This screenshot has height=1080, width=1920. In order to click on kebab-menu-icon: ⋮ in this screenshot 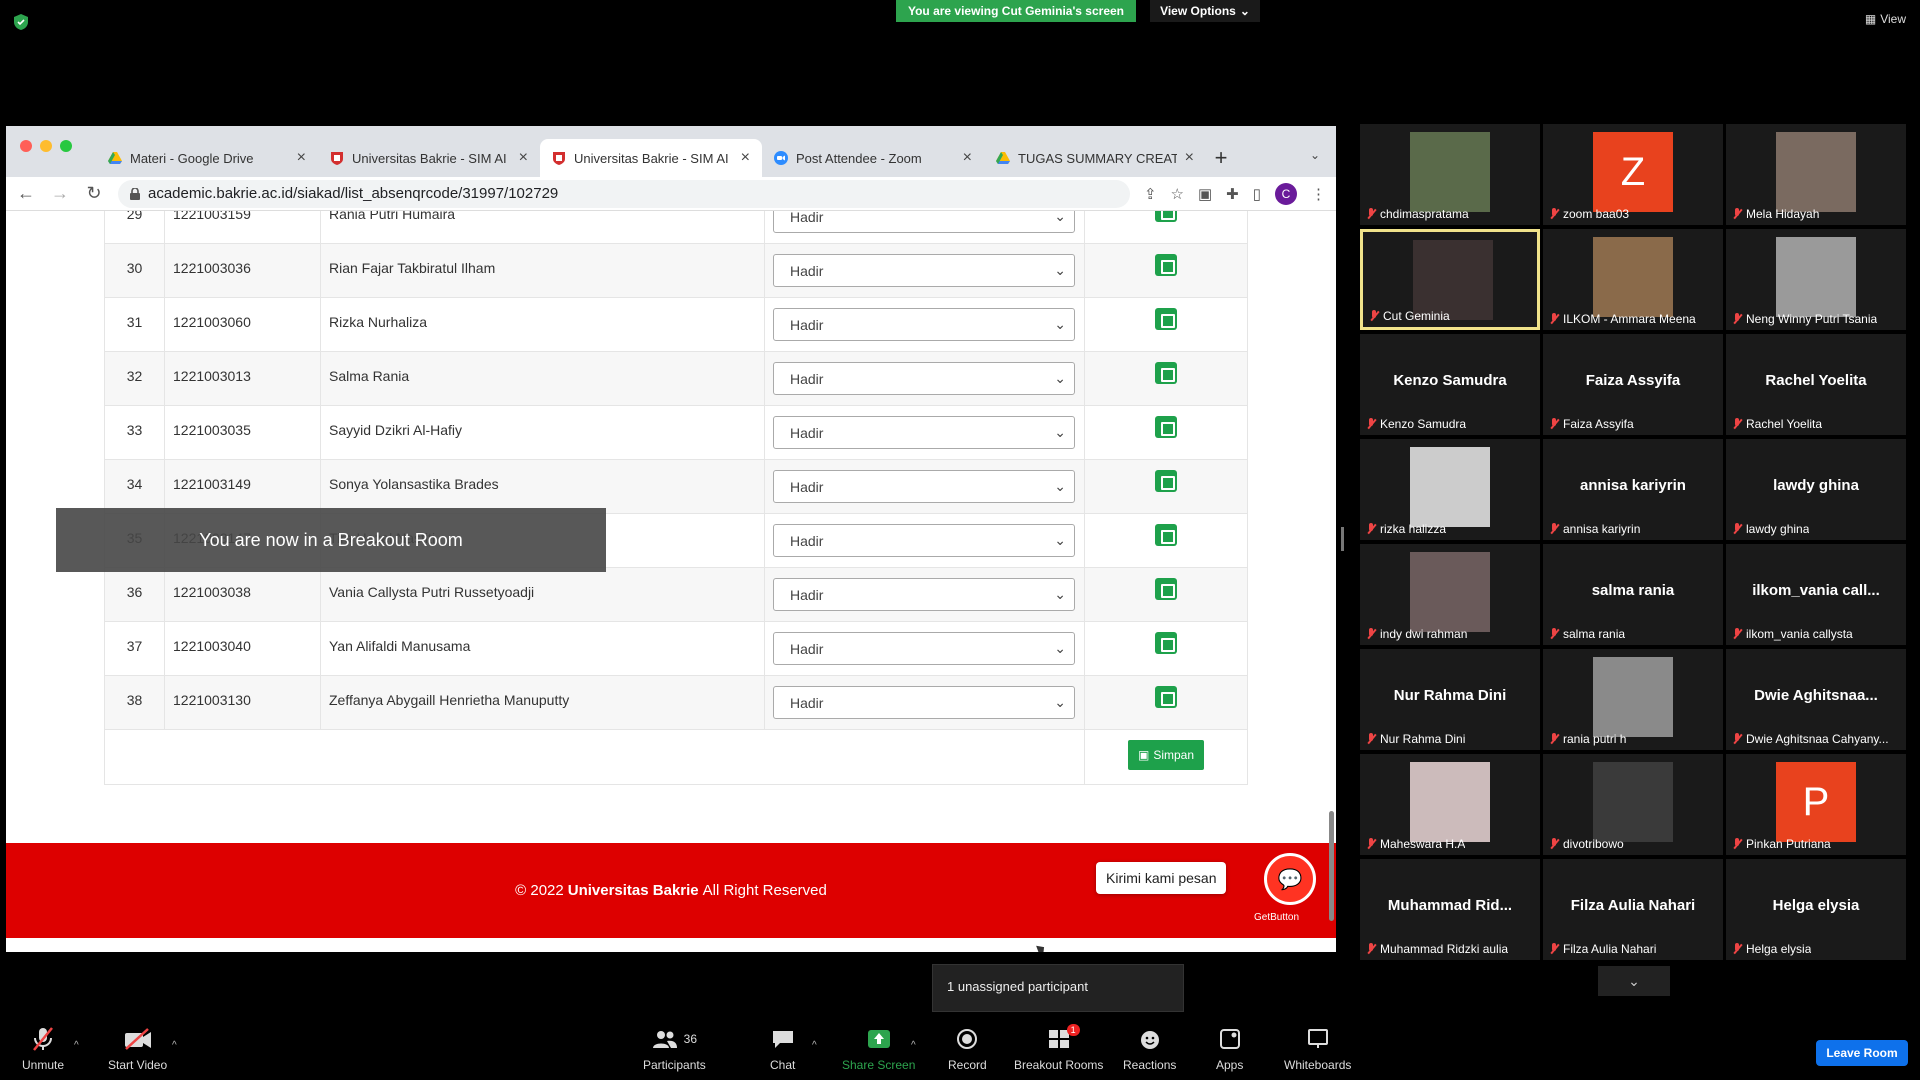, I will do `click(1318, 194)`.